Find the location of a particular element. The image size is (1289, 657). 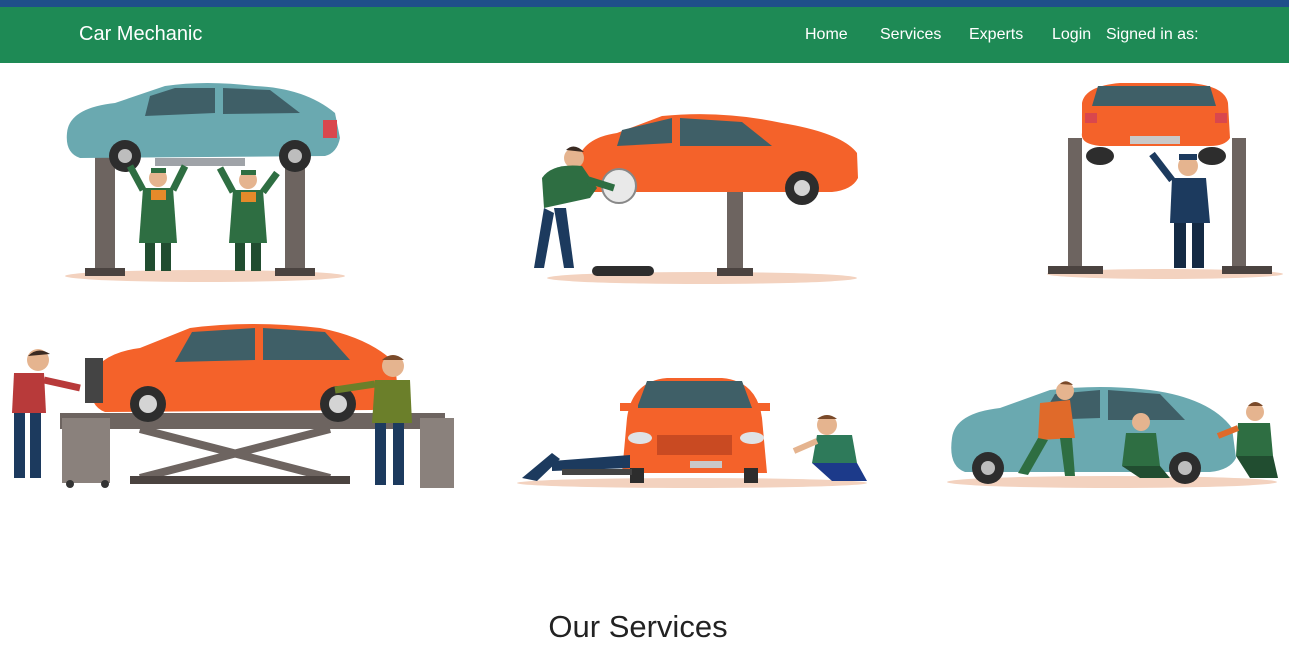

top-accent-strip is located at coordinates (644, 3).